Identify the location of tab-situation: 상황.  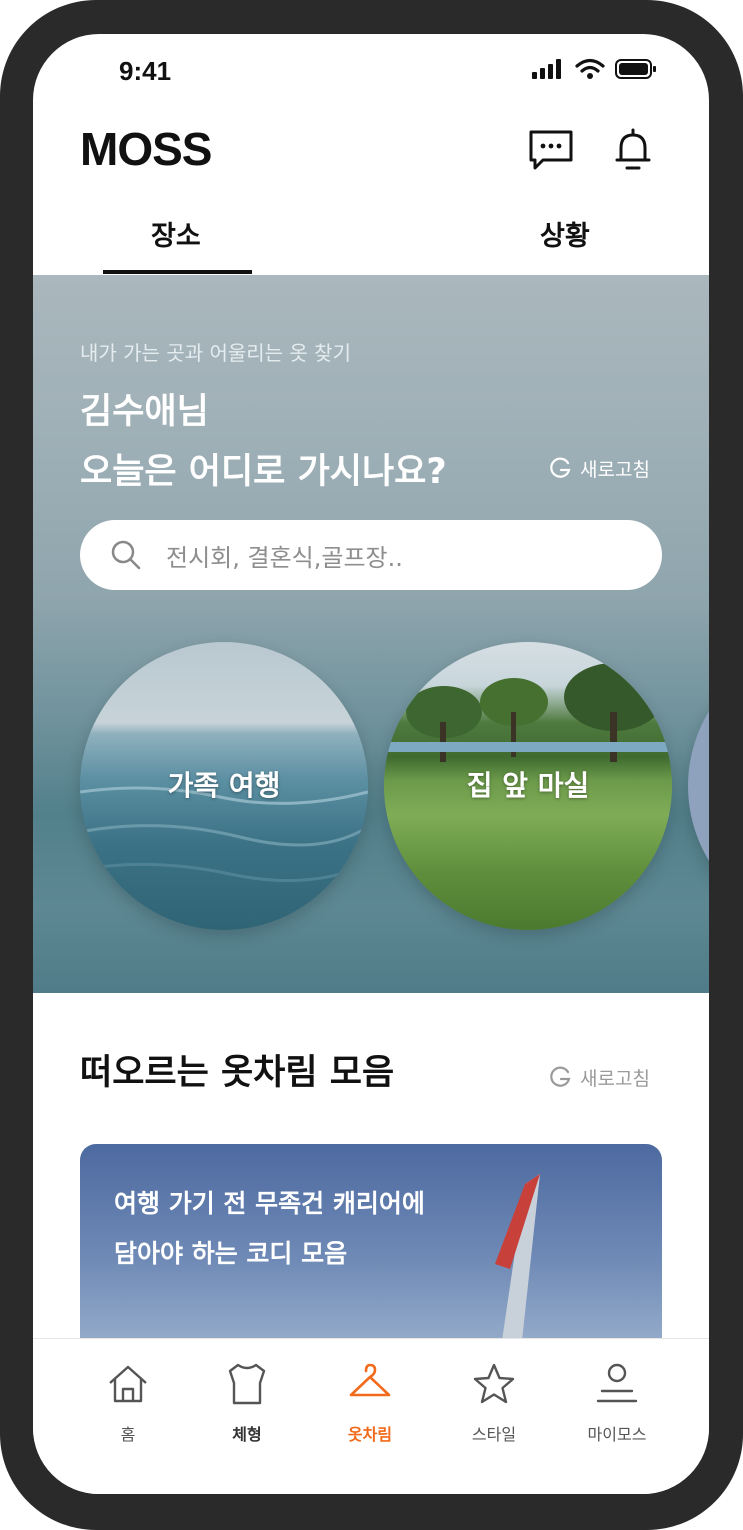
(565, 233).